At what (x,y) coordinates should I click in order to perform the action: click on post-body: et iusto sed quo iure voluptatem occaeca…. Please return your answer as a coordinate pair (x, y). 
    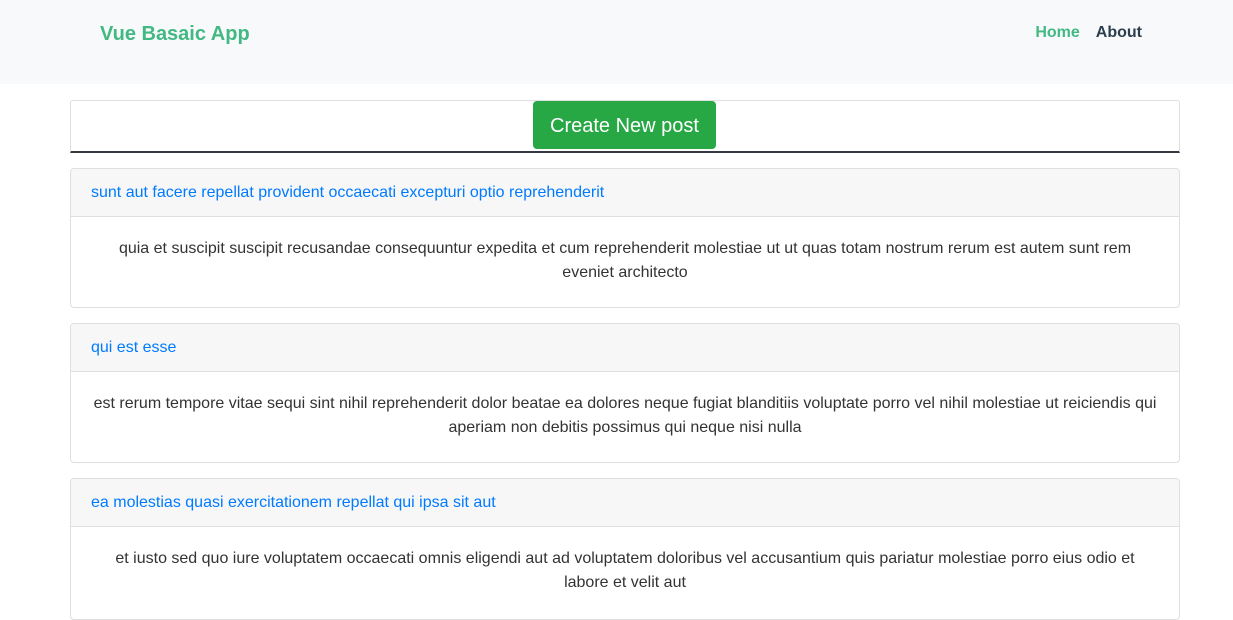
    Looking at the image, I should click on (625, 570).